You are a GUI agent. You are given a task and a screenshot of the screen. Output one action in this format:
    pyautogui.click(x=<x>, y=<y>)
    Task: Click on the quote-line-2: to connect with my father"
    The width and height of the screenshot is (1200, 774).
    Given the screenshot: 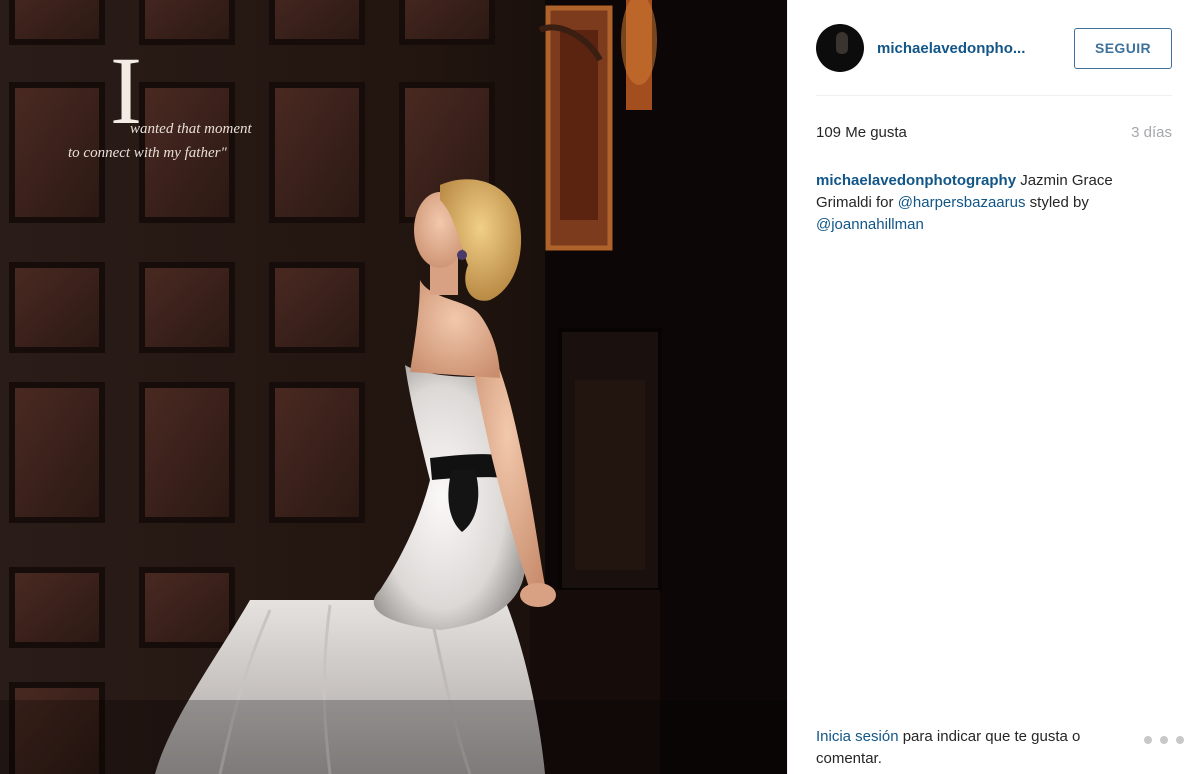 What is the action you would take?
    pyautogui.click(x=147, y=153)
    